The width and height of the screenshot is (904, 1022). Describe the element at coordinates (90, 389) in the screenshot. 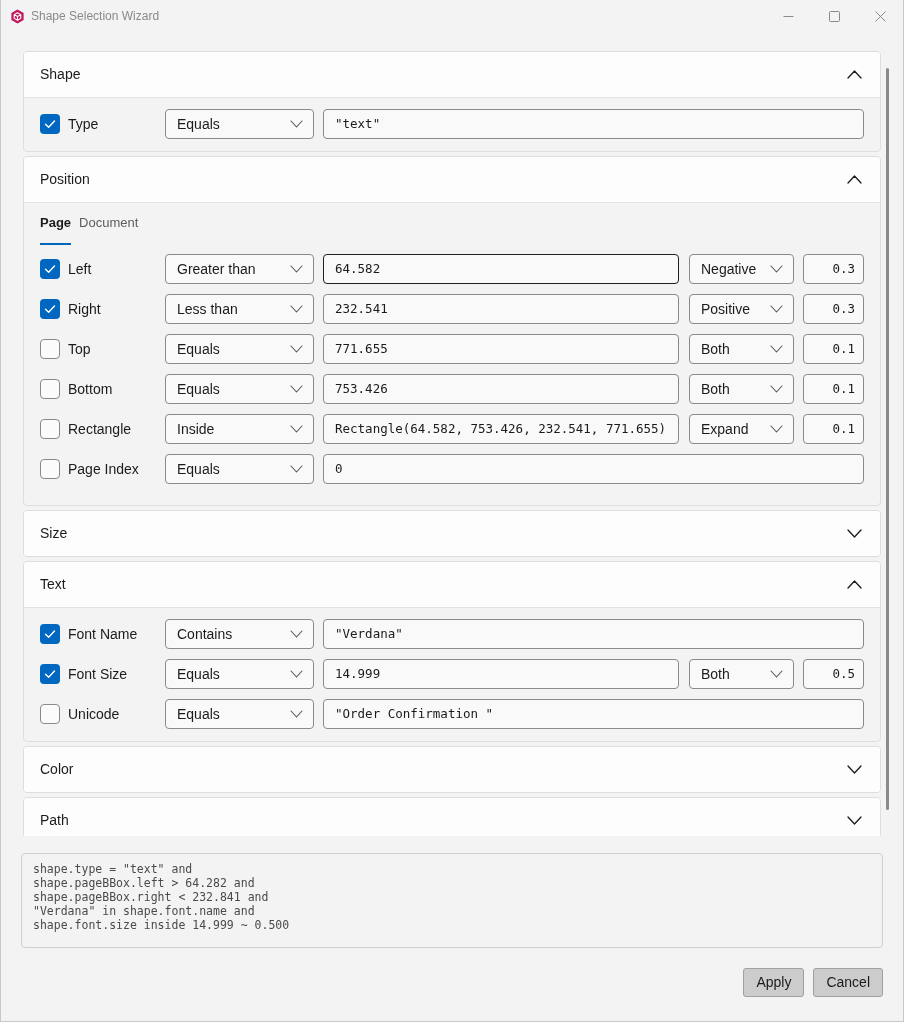

I see `checkbox-label: Bottom` at that location.